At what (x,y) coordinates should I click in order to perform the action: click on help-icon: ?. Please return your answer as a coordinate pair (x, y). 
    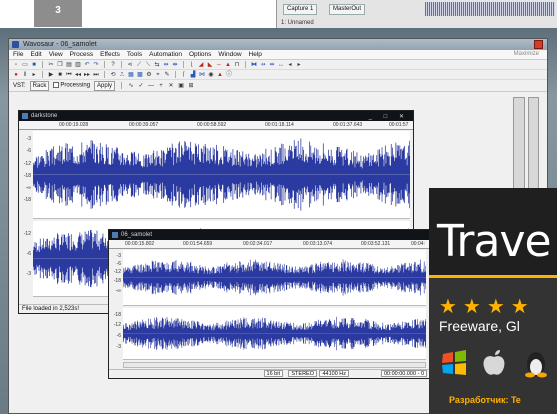
    Looking at the image, I should click on (113, 65).